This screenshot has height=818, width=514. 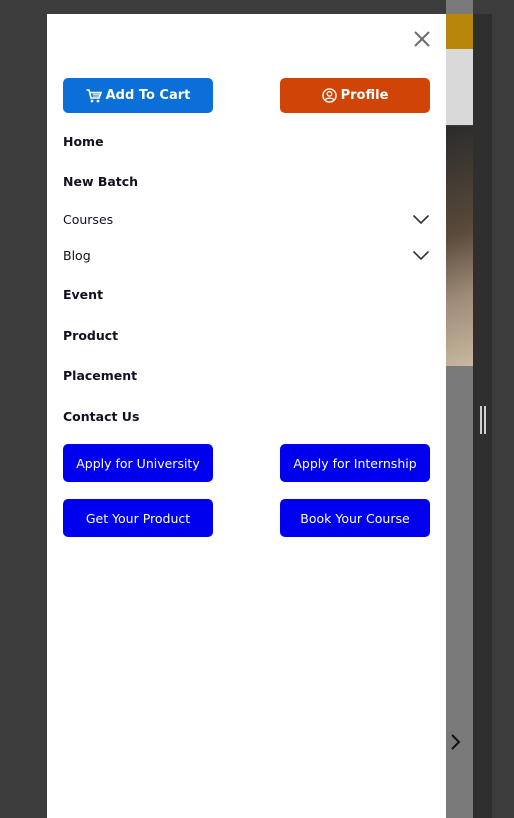 I want to click on get-product-button: Get Your Product, so click(x=138, y=518).